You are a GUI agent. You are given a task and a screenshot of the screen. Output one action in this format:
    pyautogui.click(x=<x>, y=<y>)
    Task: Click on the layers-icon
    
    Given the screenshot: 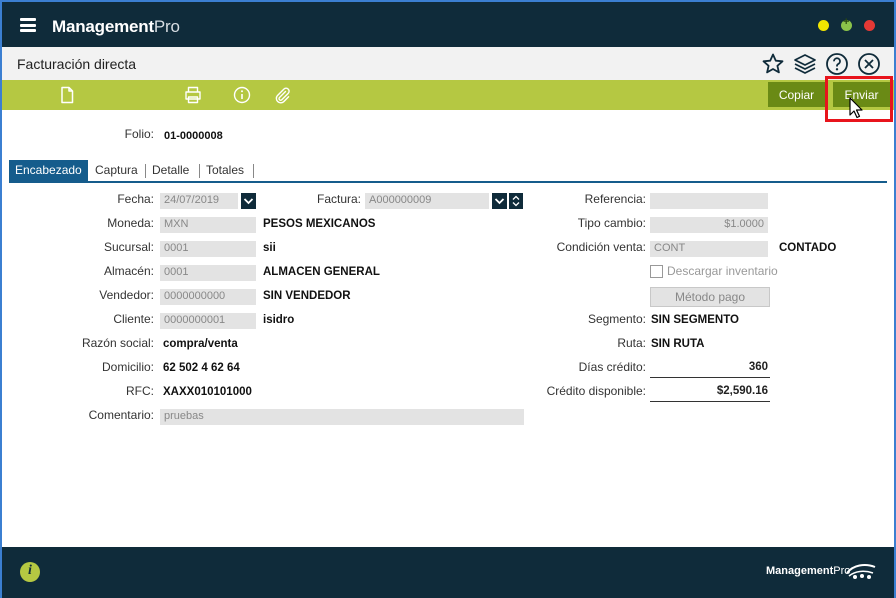 What is the action you would take?
    pyautogui.click(x=805, y=64)
    